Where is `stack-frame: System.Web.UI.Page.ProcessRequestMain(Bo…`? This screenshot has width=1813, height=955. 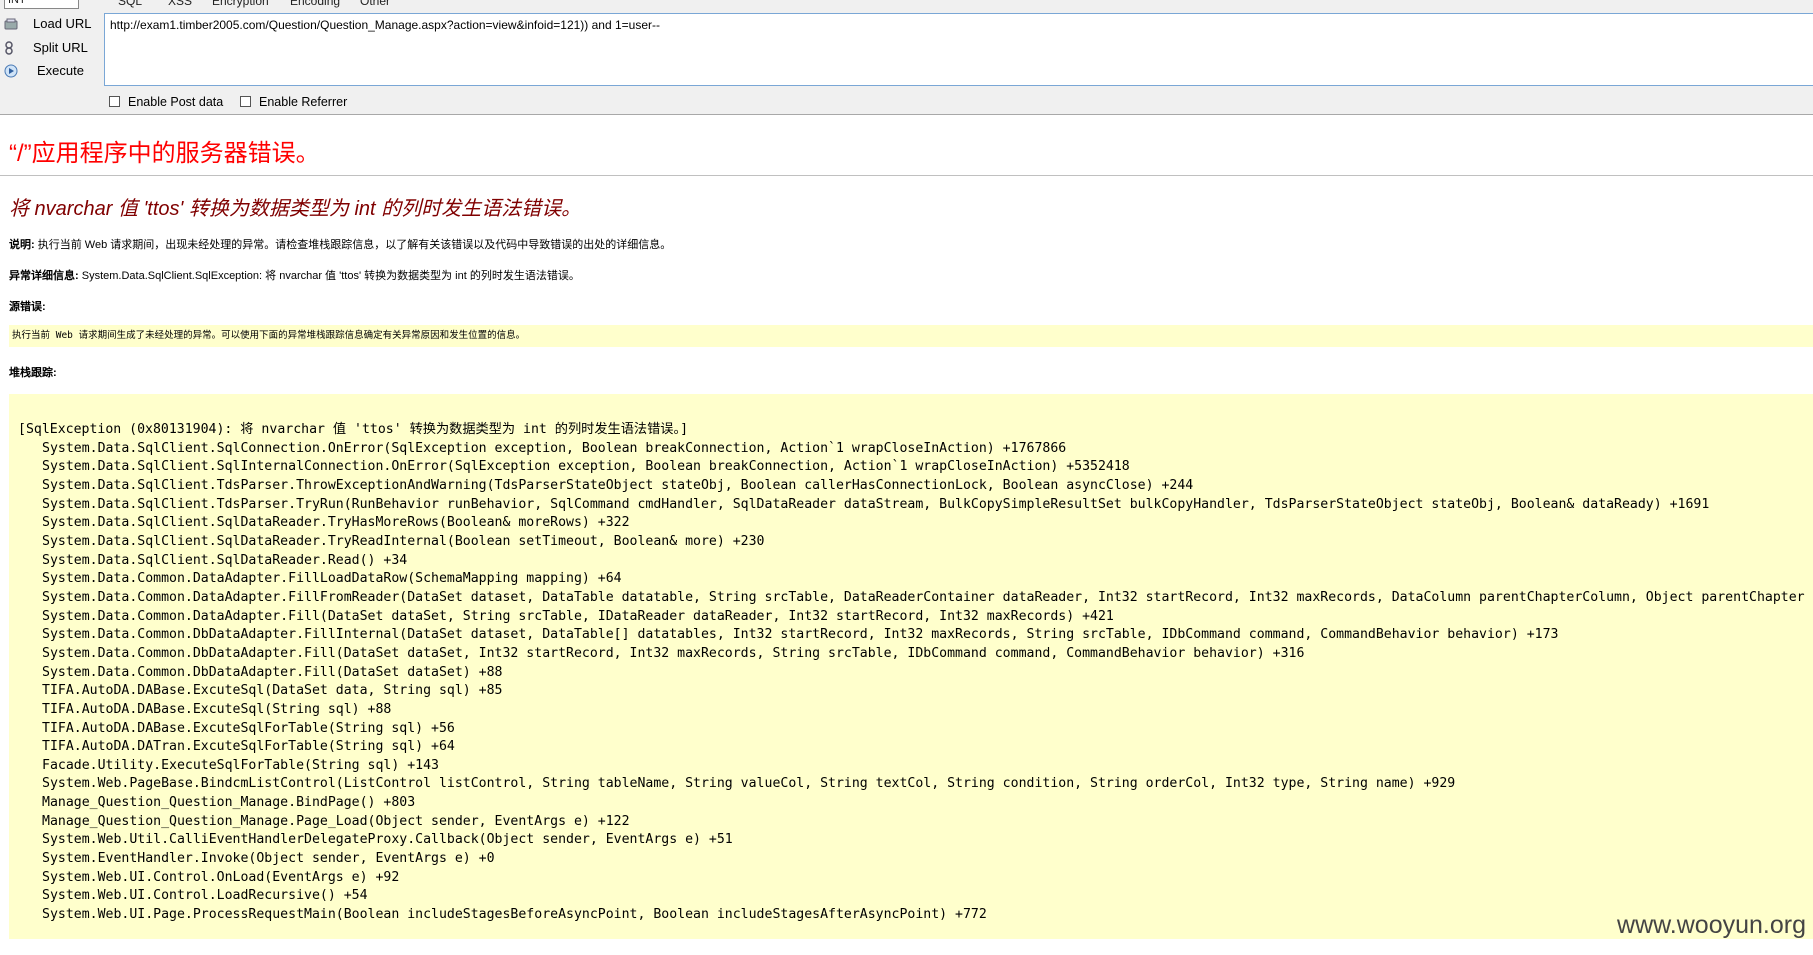 stack-frame: System.Web.UI.Page.ProcessRequestMain(Bo… is located at coordinates (514, 915).